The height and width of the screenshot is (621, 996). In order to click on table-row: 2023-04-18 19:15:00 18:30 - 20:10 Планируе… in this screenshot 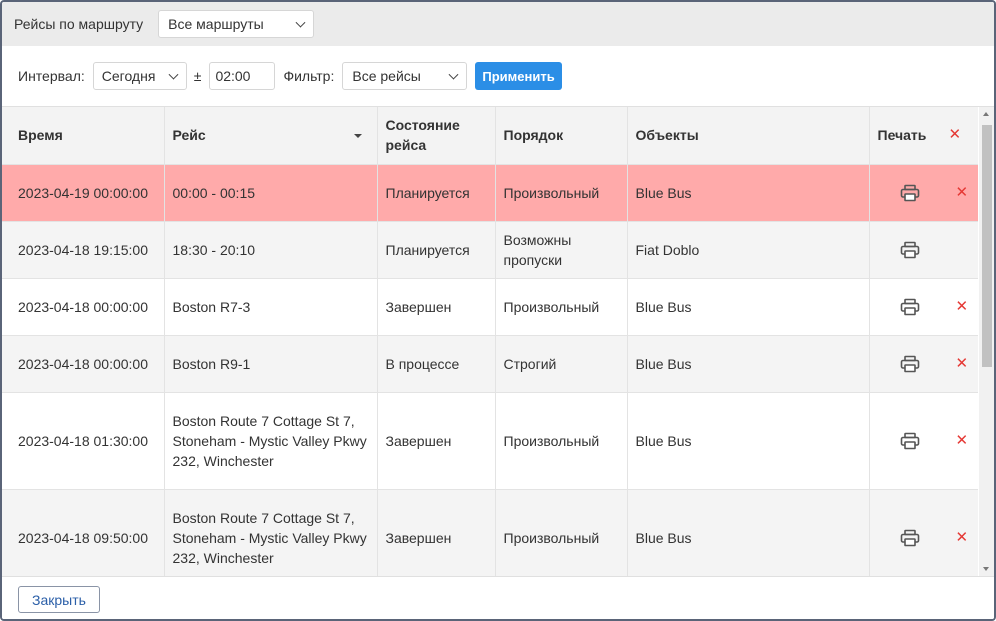, I will do `click(490, 250)`.